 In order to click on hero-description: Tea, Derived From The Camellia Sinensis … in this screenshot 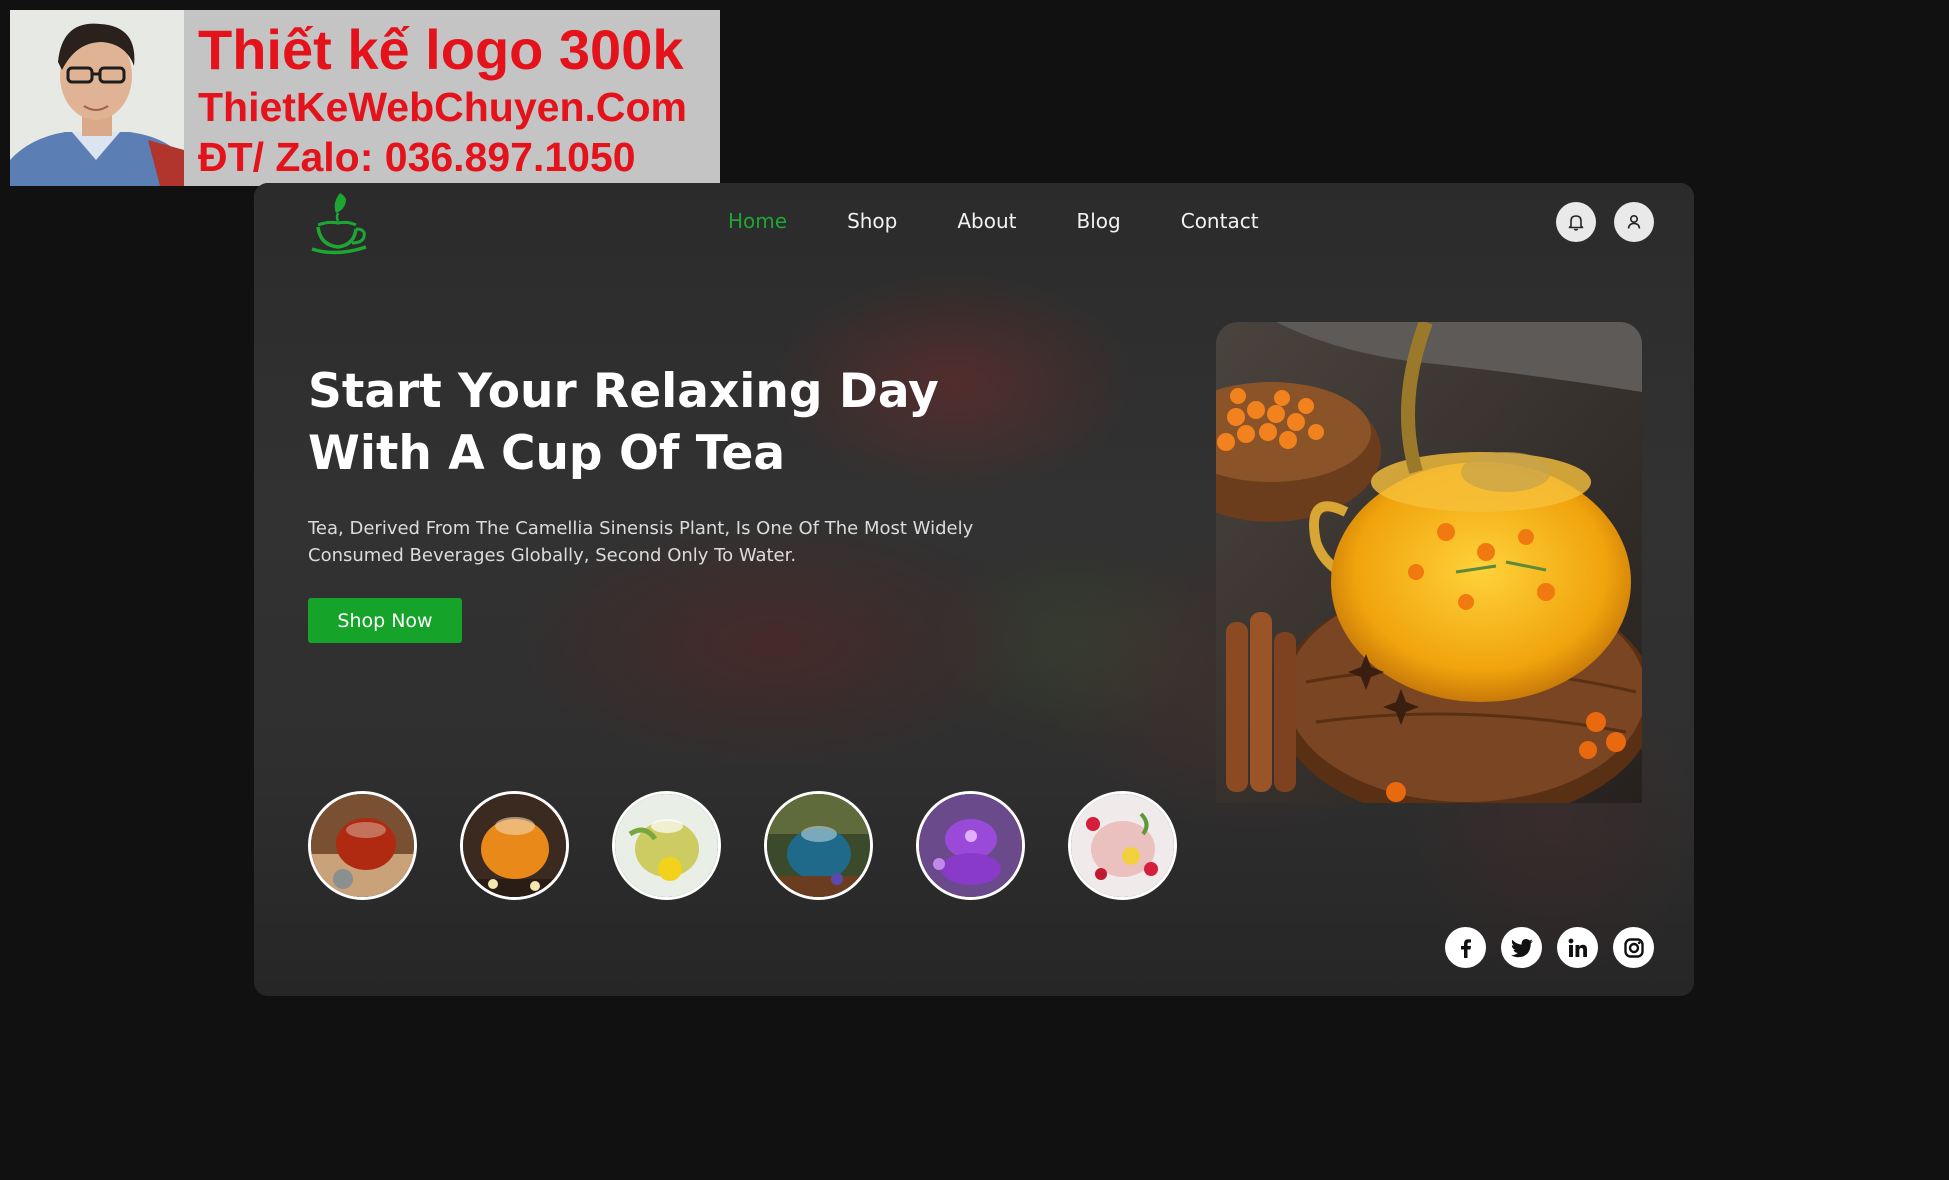, I will do `click(698, 542)`.